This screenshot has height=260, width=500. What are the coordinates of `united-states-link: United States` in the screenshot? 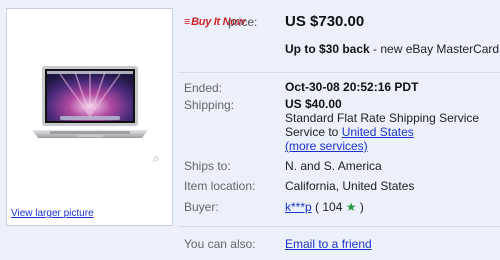 It's located at (378, 132).